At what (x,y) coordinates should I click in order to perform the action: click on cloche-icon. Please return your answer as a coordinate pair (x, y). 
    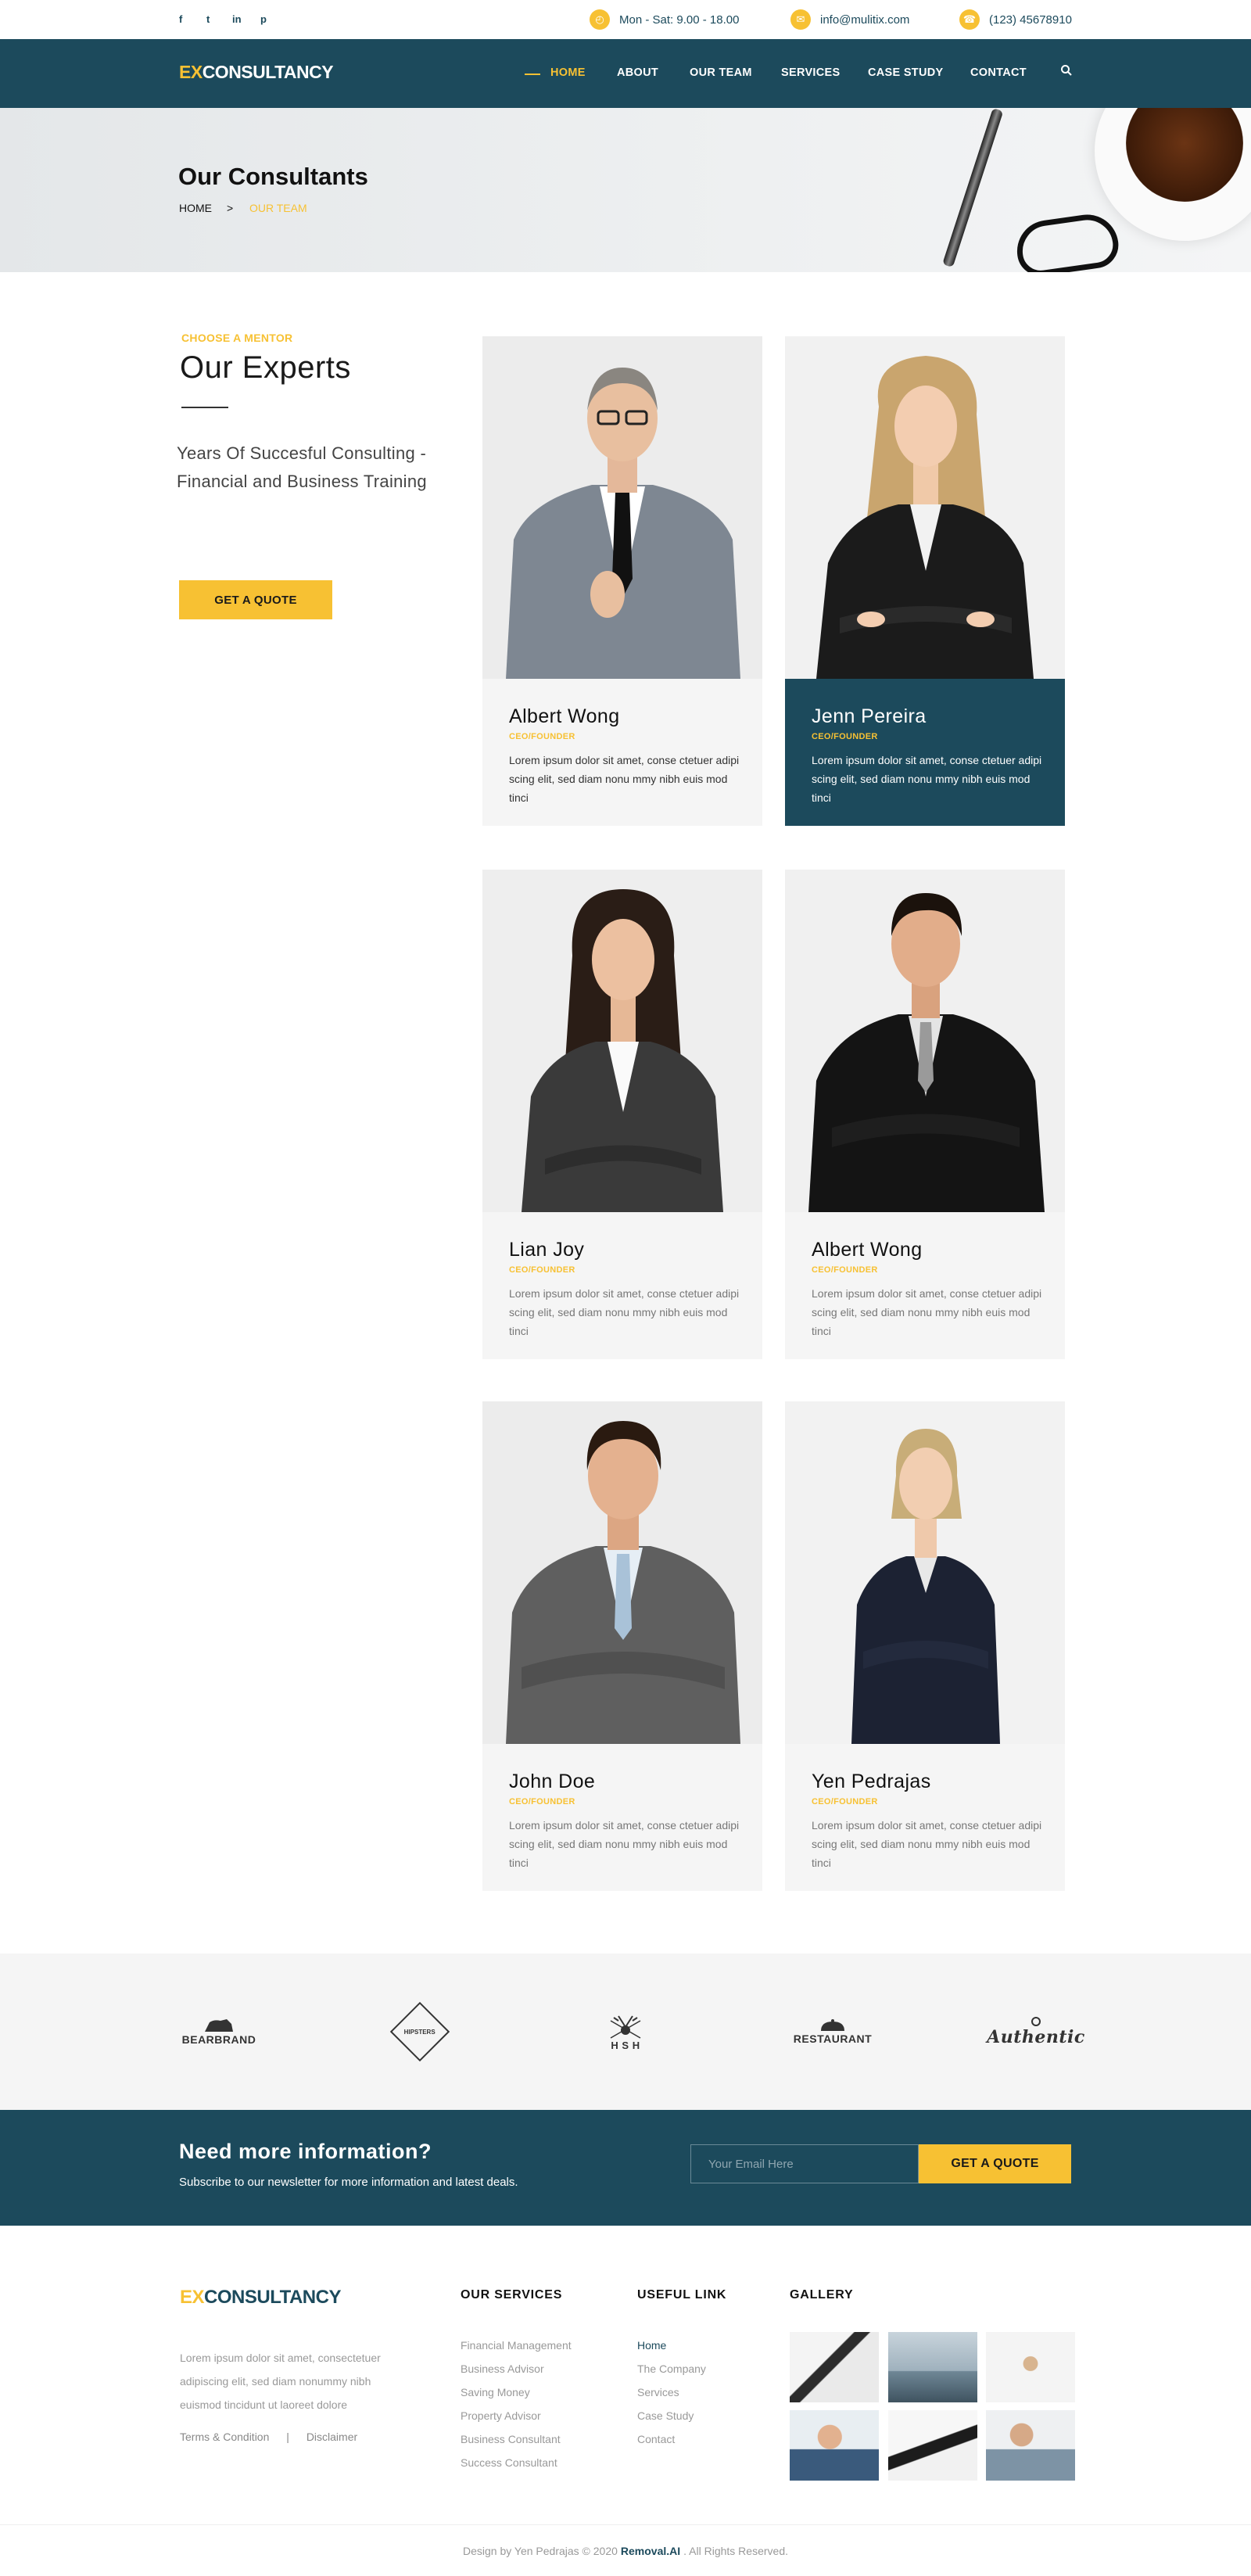
    Looking at the image, I should click on (832, 2025).